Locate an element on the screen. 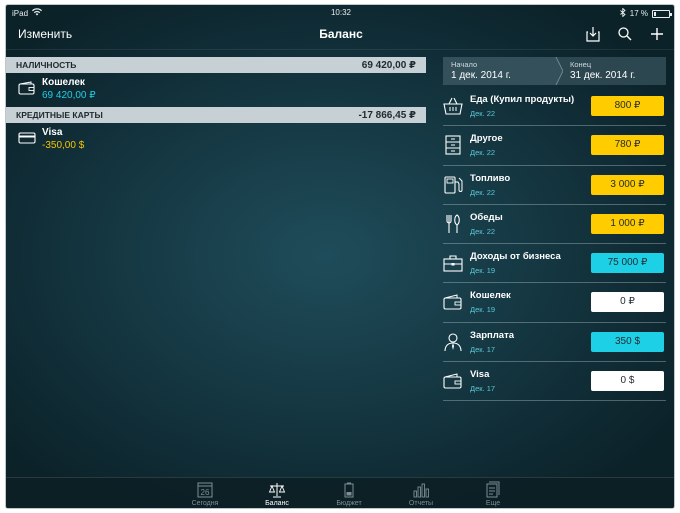  tab-label: Еще is located at coordinates (493, 503).